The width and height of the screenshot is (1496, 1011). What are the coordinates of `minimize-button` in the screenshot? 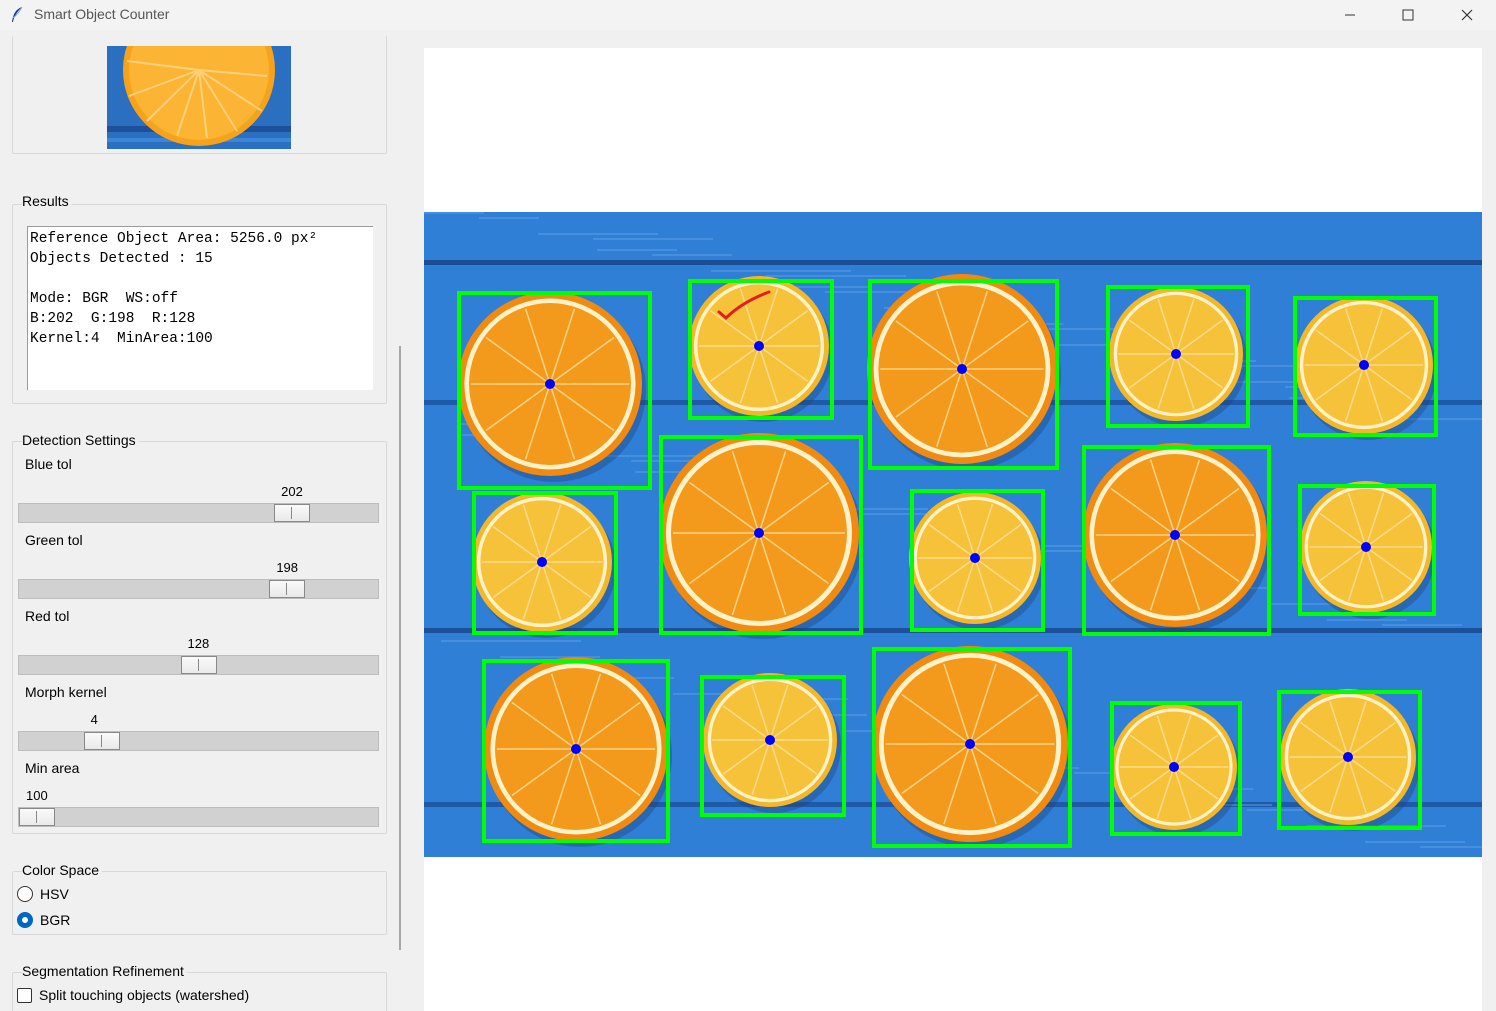 It's located at (1350, 15).